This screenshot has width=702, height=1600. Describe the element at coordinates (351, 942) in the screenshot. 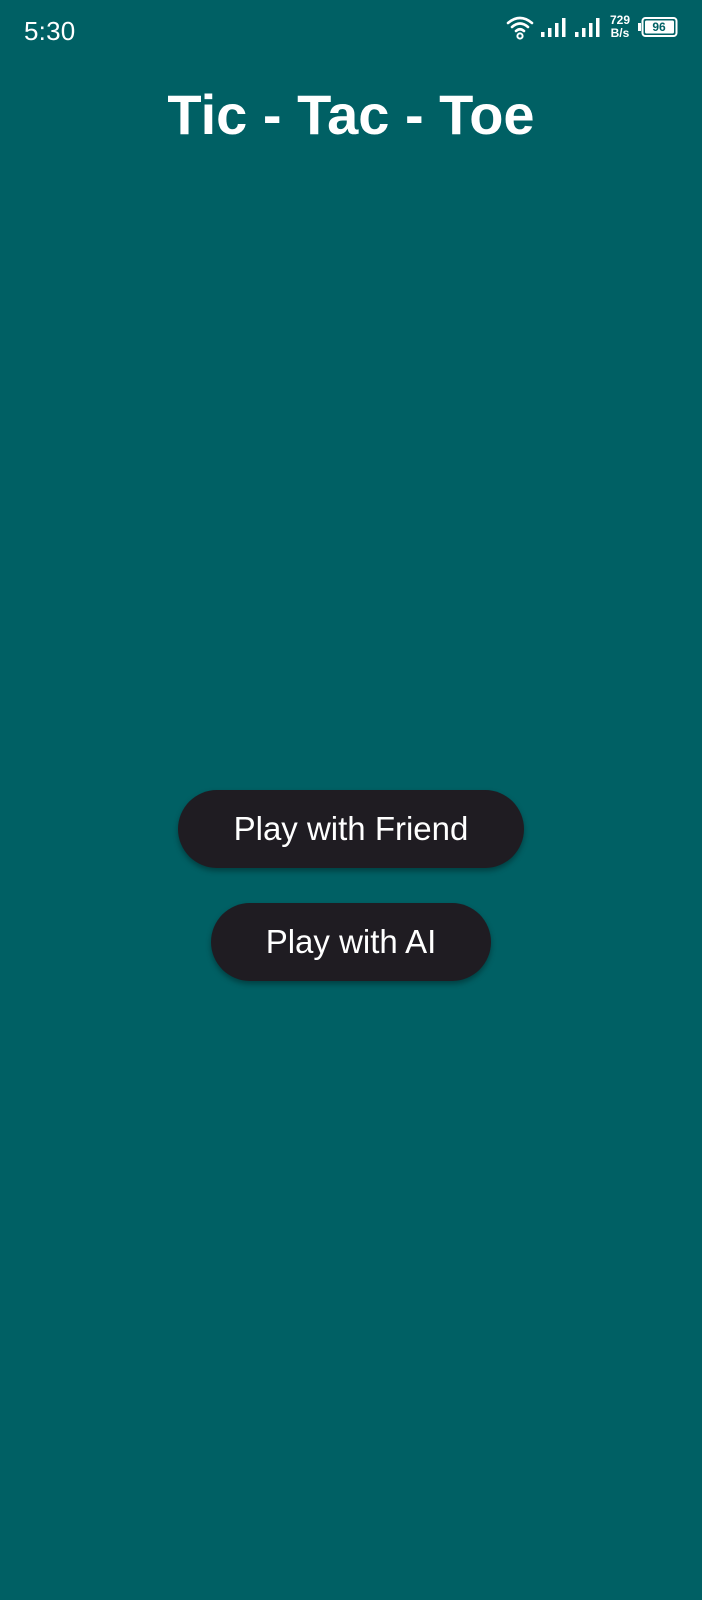

I see `play-with-ai-button: Play with AI` at that location.